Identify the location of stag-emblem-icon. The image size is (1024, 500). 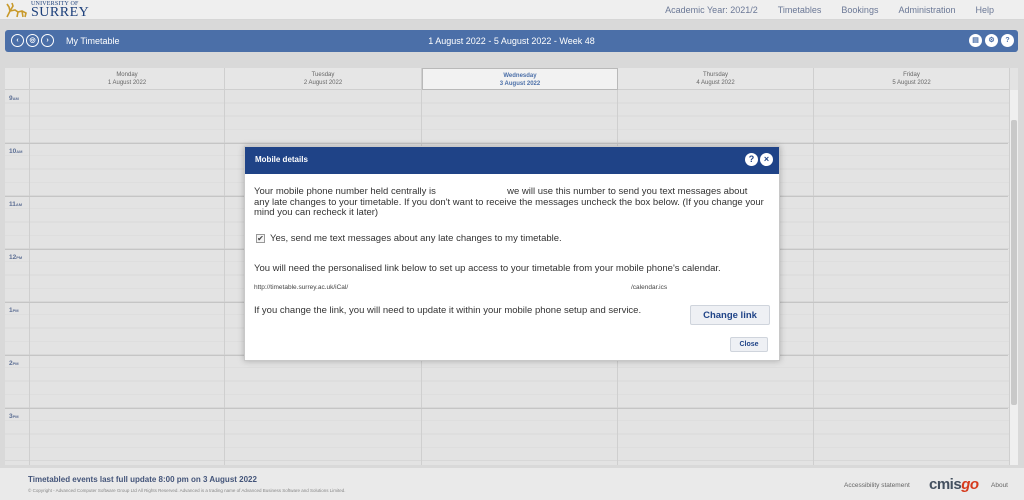
(16, 10).